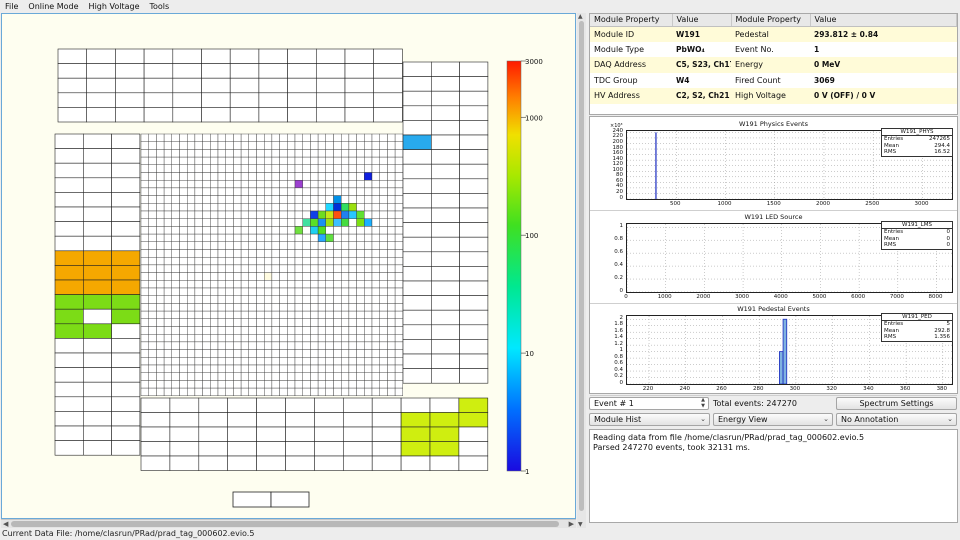 The image size is (960, 540). Describe the element at coordinates (5, 524) in the screenshot. I see `scroll-left-icon: ◀` at that location.